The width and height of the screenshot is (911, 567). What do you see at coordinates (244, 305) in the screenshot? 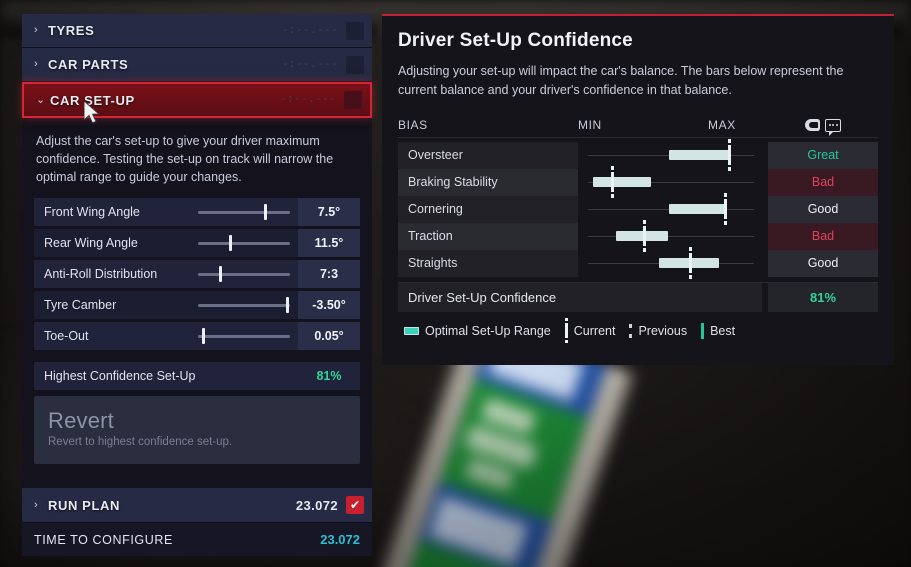
I see `slider-track-tyre-camber` at bounding box center [244, 305].